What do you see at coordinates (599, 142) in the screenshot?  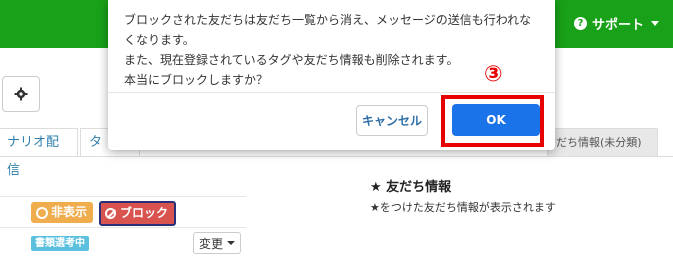 I see `tab-label: だち情報(未分類)` at bounding box center [599, 142].